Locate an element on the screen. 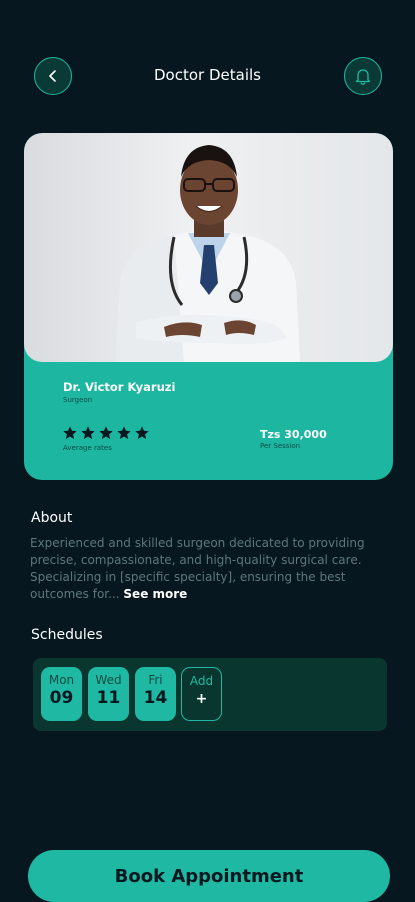 This screenshot has height=902, width=415. bell-icon is located at coordinates (363, 77).